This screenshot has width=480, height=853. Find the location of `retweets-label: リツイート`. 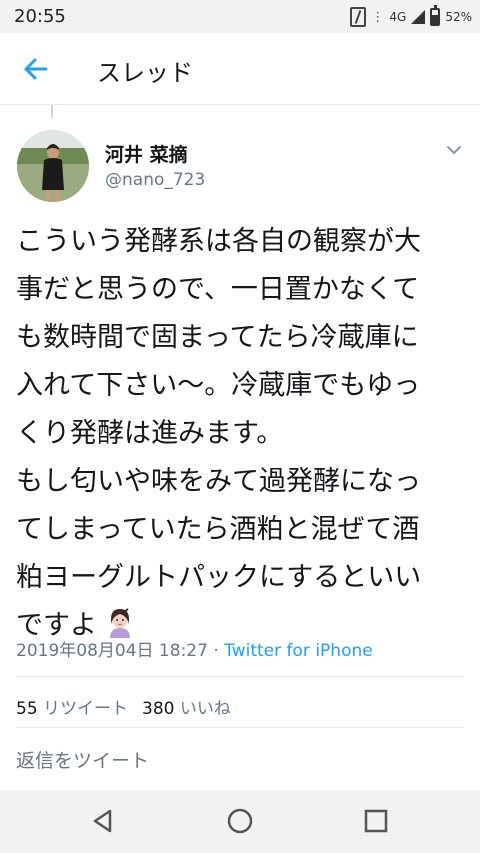

retweets-label: リツイート is located at coordinates (86, 709).